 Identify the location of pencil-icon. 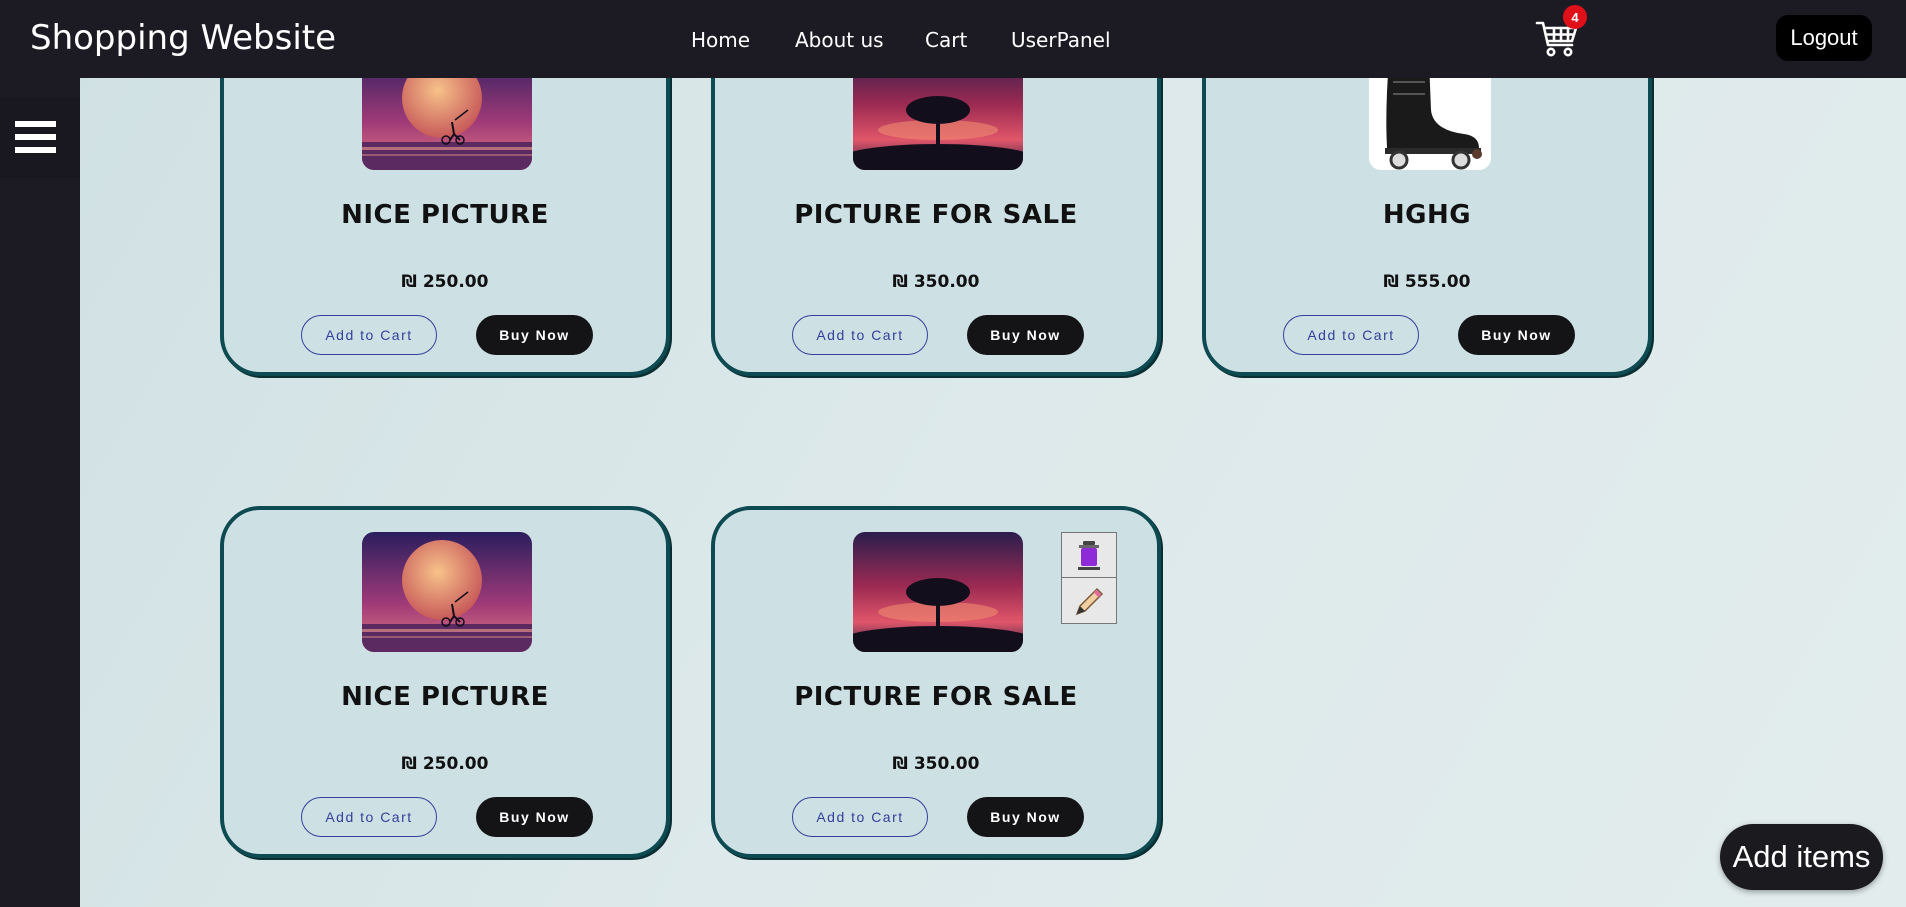
(1089, 601).